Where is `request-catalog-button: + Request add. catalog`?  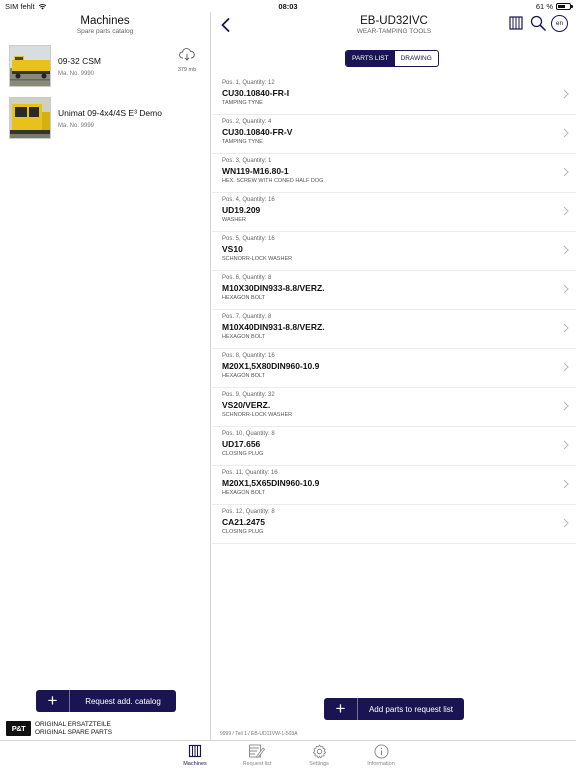
request-catalog-button: + Request add. catalog is located at coordinates (106, 701).